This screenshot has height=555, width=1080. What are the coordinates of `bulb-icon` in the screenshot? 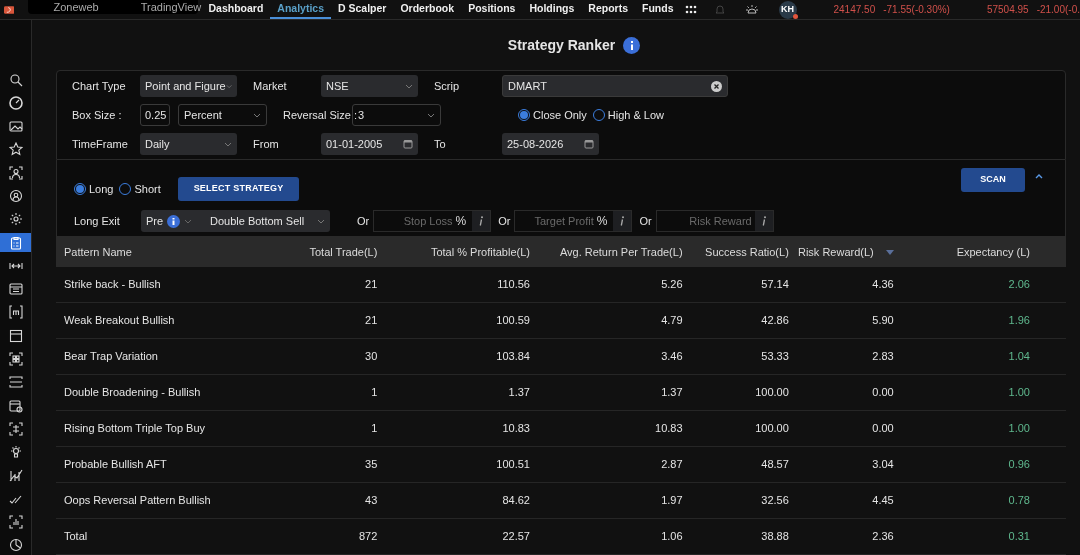 It's located at (15, 452).